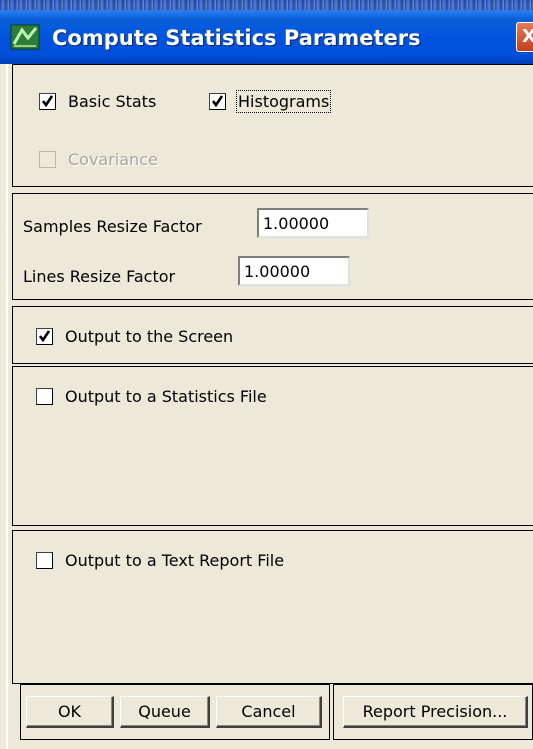 The height and width of the screenshot is (749, 533). Describe the element at coordinates (149, 336) in the screenshot. I see `output-screen-label: Output to the Screen` at that location.